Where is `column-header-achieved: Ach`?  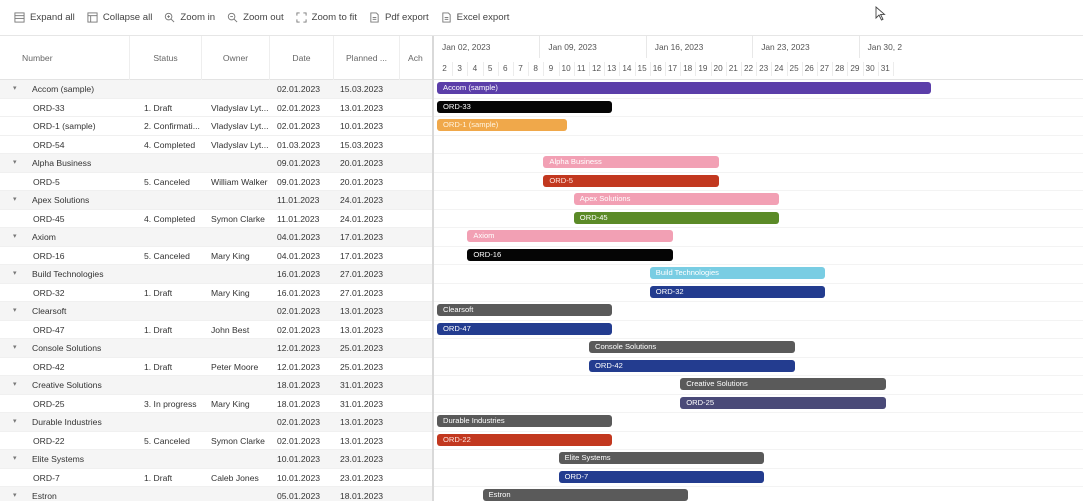 column-header-achieved: Ach is located at coordinates (416, 58).